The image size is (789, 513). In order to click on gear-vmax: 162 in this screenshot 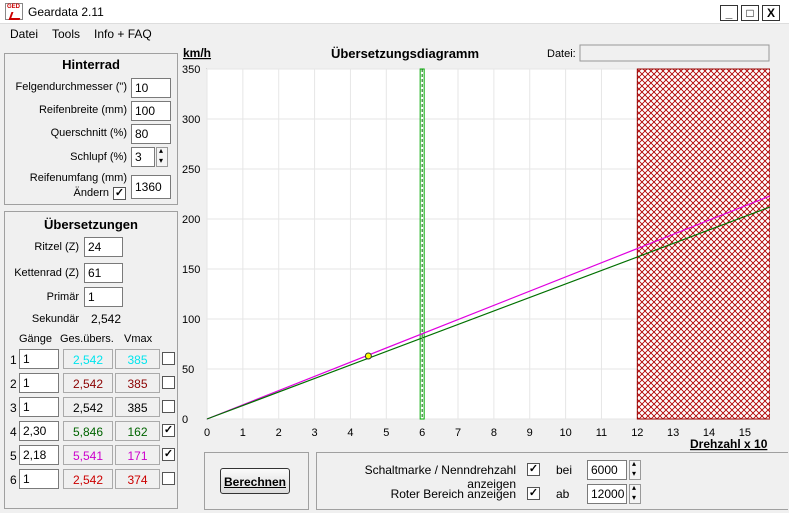, I will do `click(137, 431)`.